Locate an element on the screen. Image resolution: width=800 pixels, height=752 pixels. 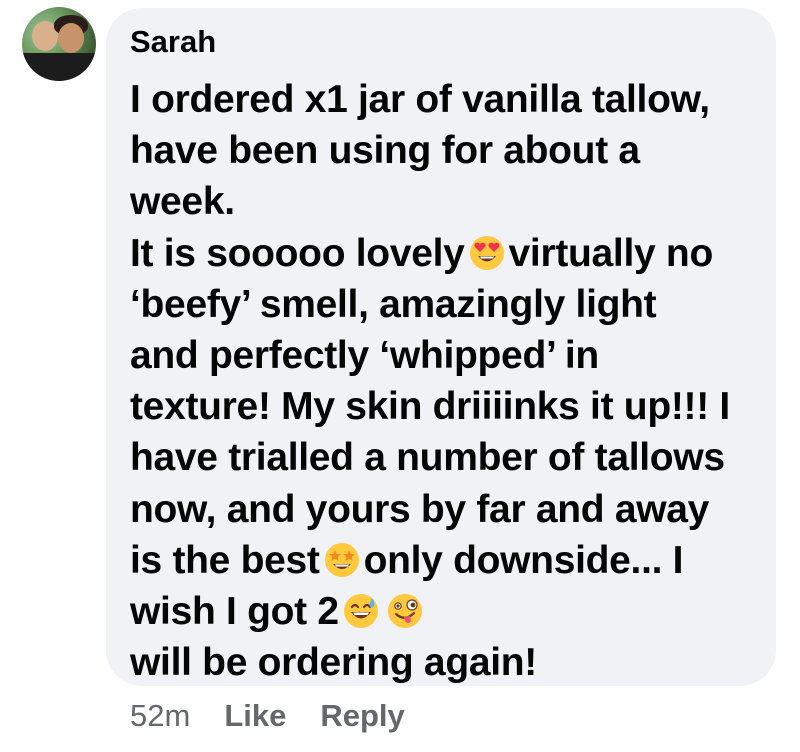
comment-segment: It is sooooo lovely is located at coordinates (297, 253).